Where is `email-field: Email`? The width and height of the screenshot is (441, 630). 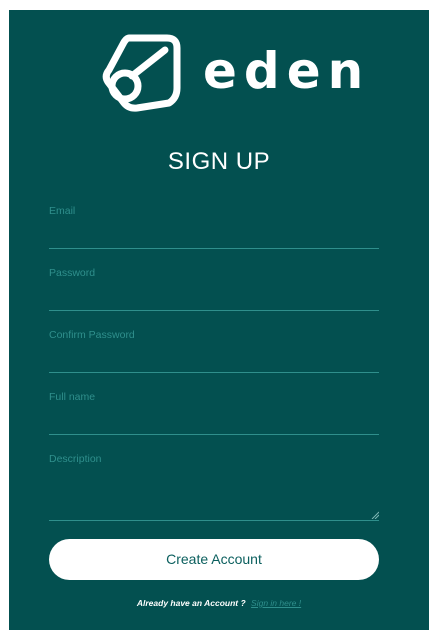
email-field: Email is located at coordinates (214, 227).